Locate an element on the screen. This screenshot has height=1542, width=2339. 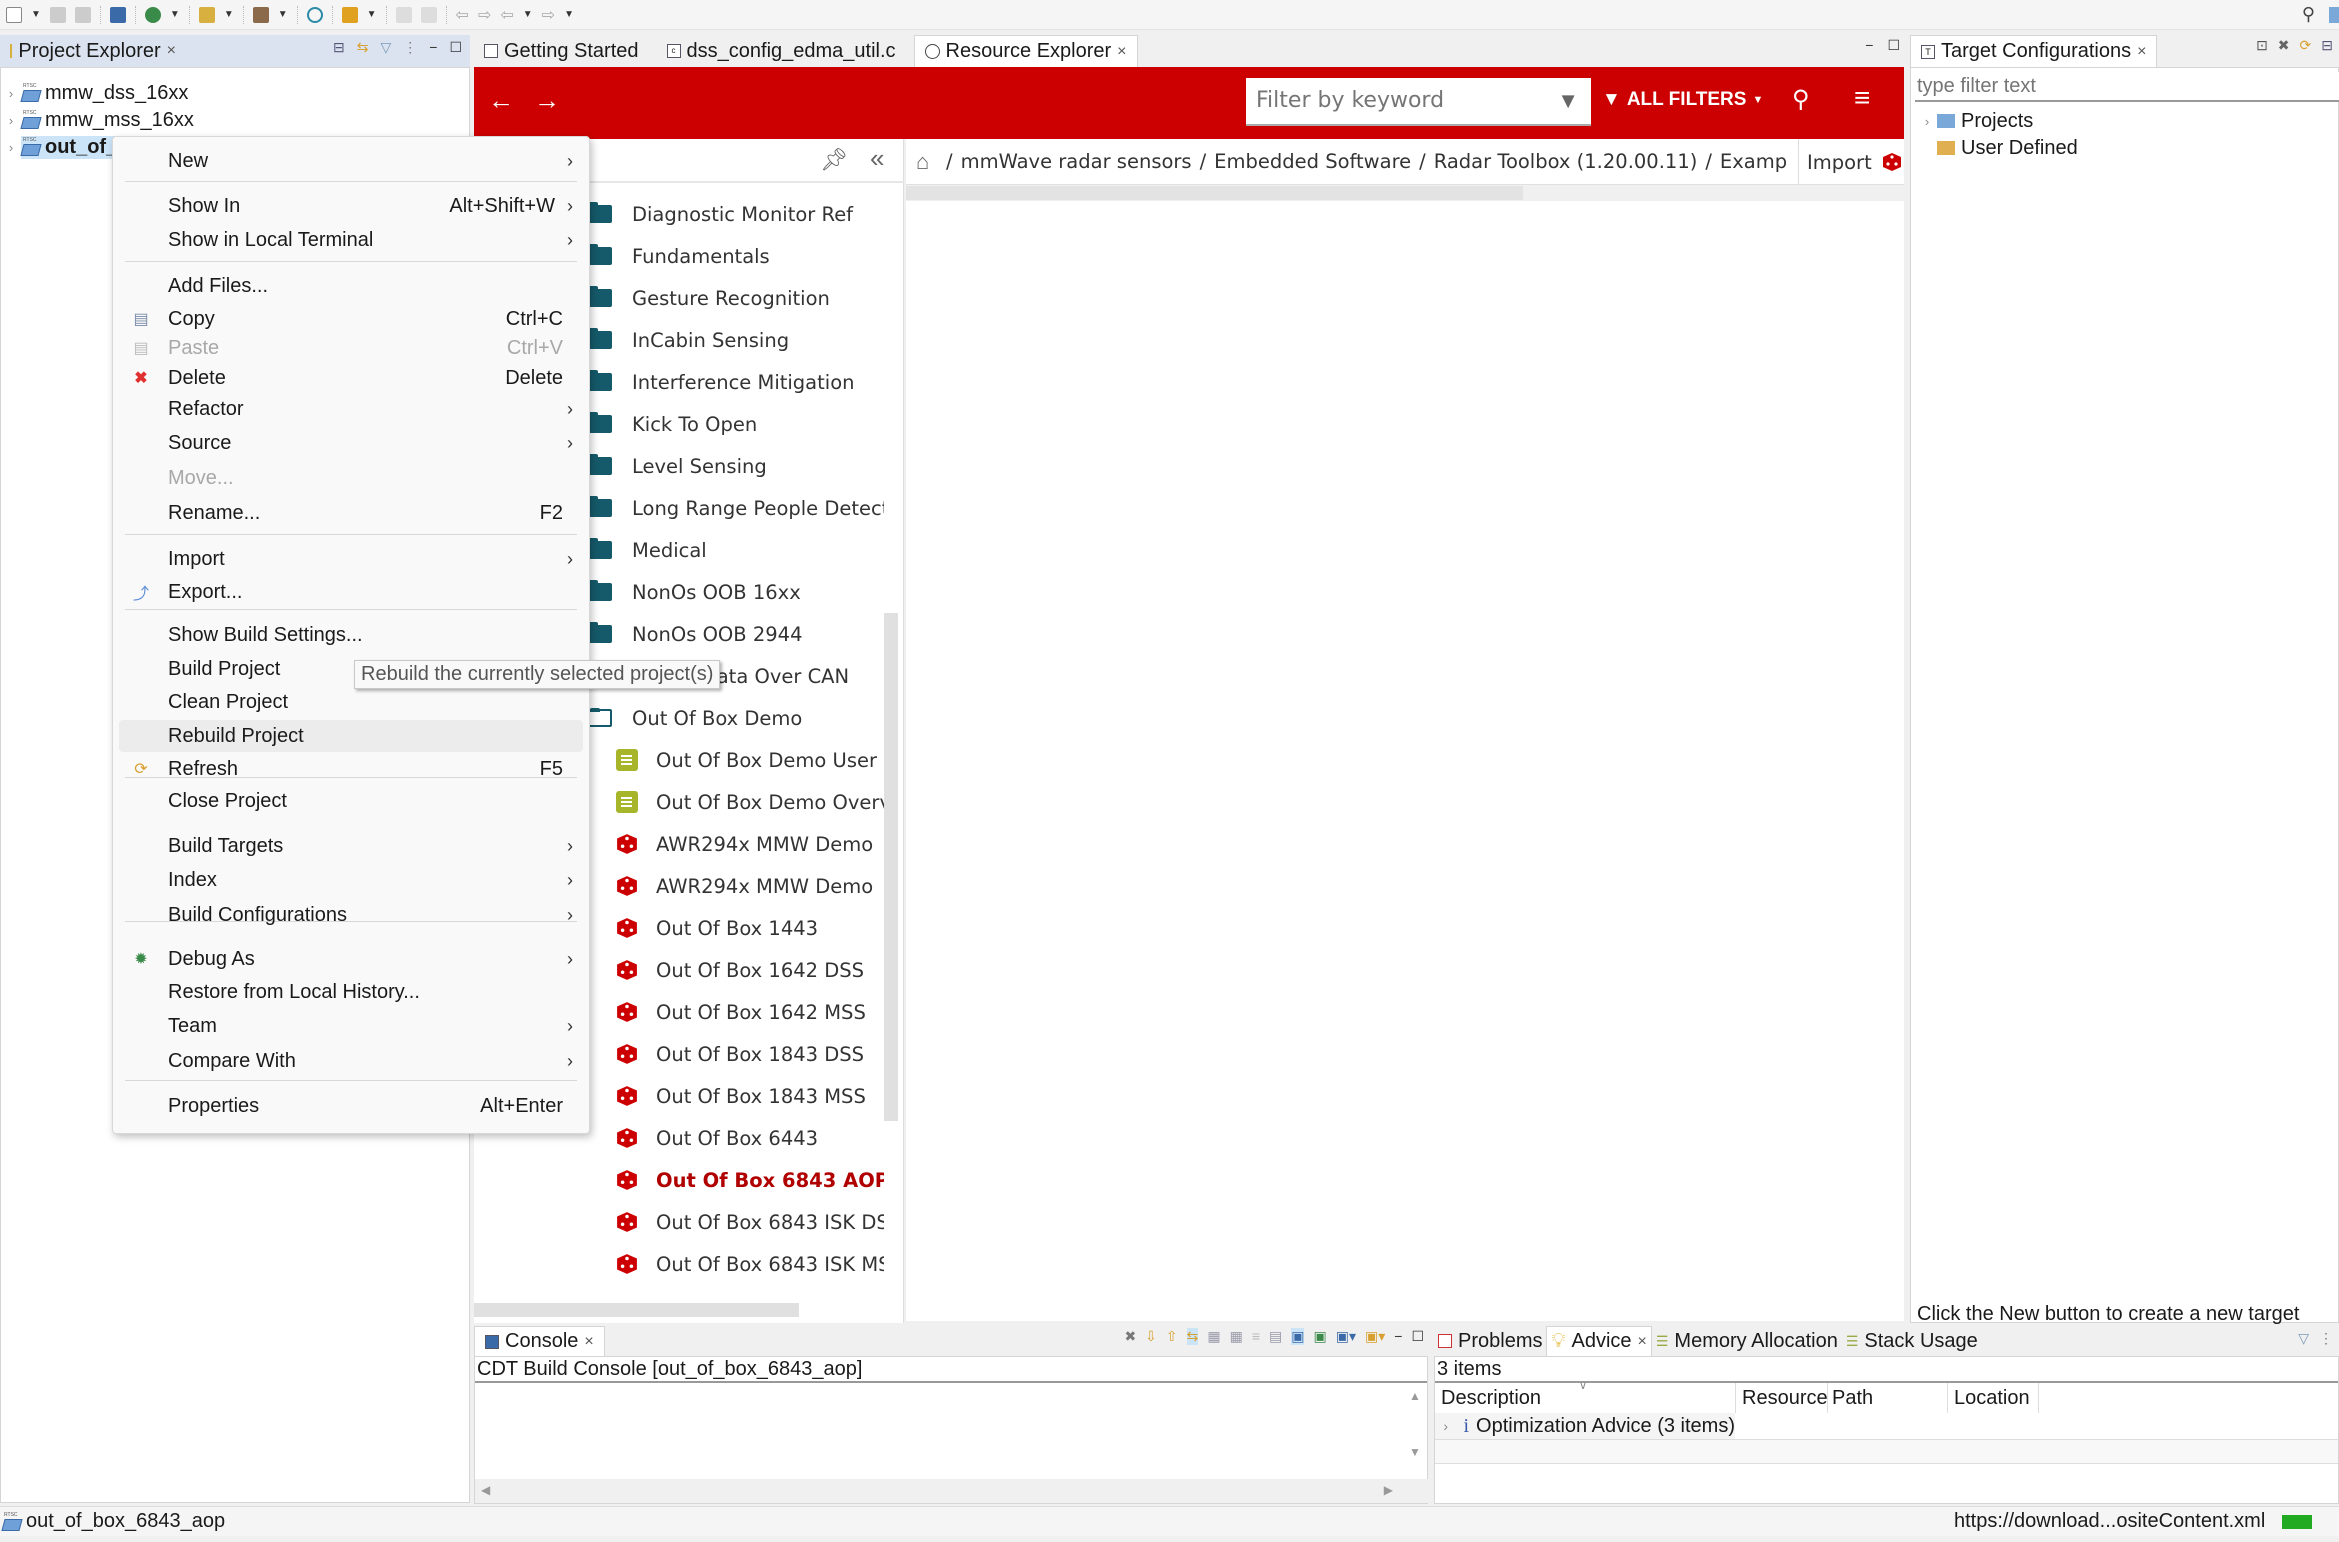
close-icon: × is located at coordinates (588, 1342).